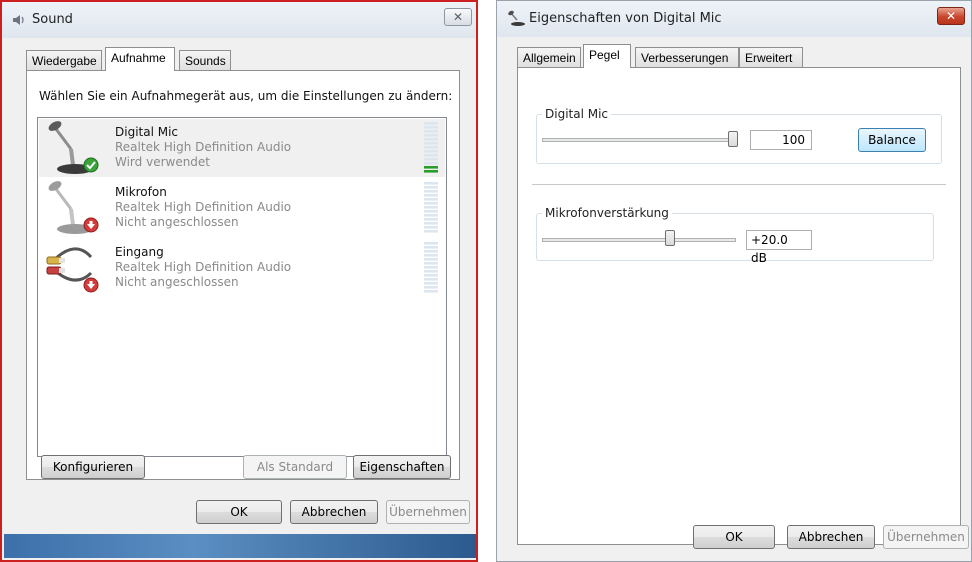 This screenshot has width=972, height=562. Describe the element at coordinates (771, 57) in the screenshot. I see `tab-erweitert: Erweitert` at that location.